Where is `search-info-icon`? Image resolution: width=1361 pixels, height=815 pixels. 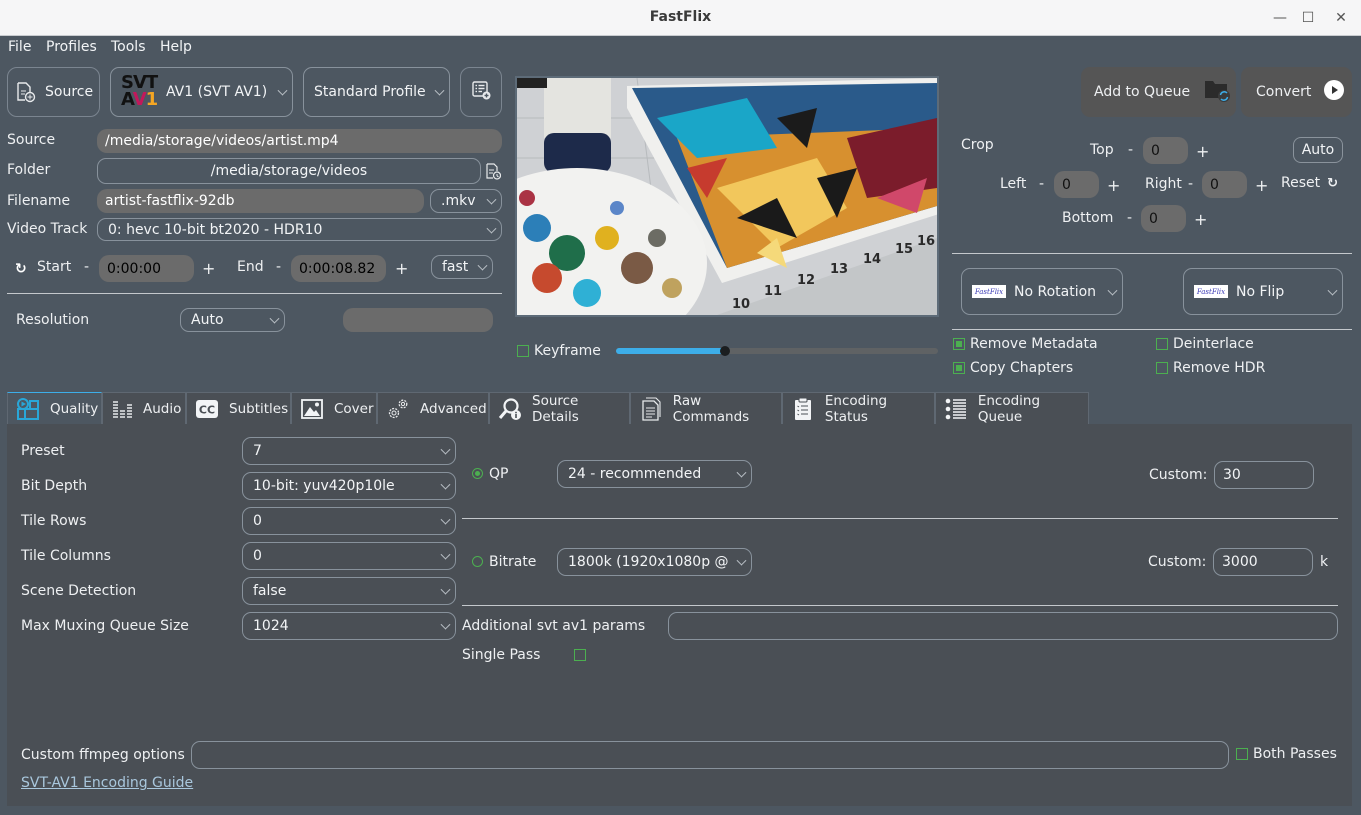 search-info-icon is located at coordinates (510, 409).